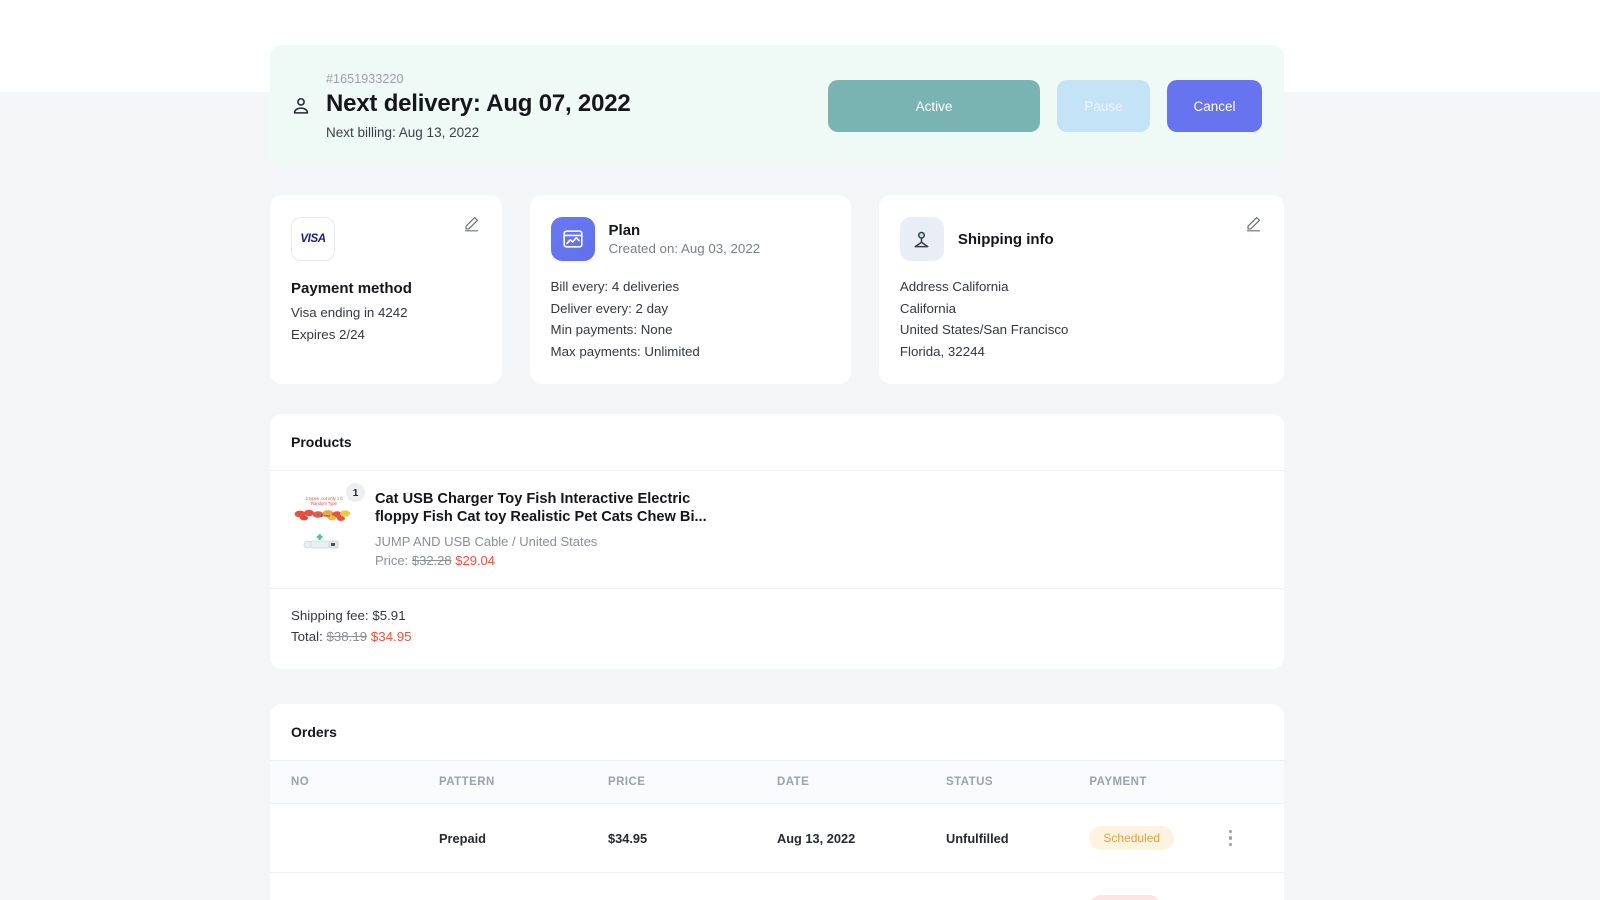  What do you see at coordinates (609, 308) in the screenshot?
I see `plan-line-2: Deliver every: 2 day` at bounding box center [609, 308].